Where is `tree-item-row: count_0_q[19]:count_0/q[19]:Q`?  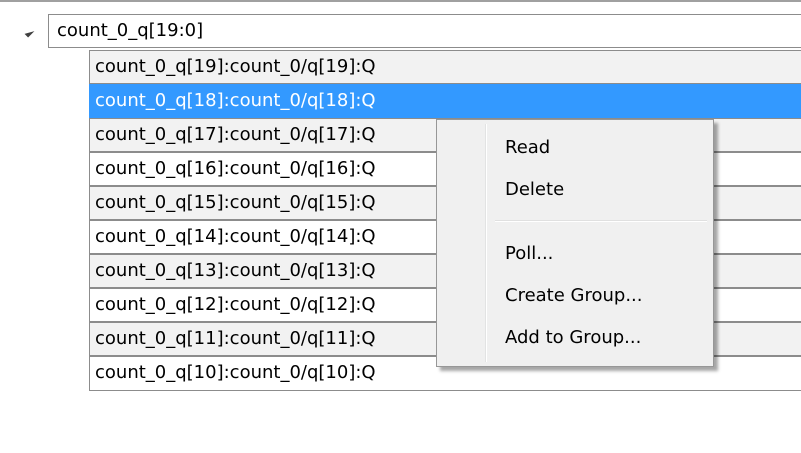 tree-item-row: count_0_q[19]:count_0/q[19]:Q is located at coordinates (445, 67).